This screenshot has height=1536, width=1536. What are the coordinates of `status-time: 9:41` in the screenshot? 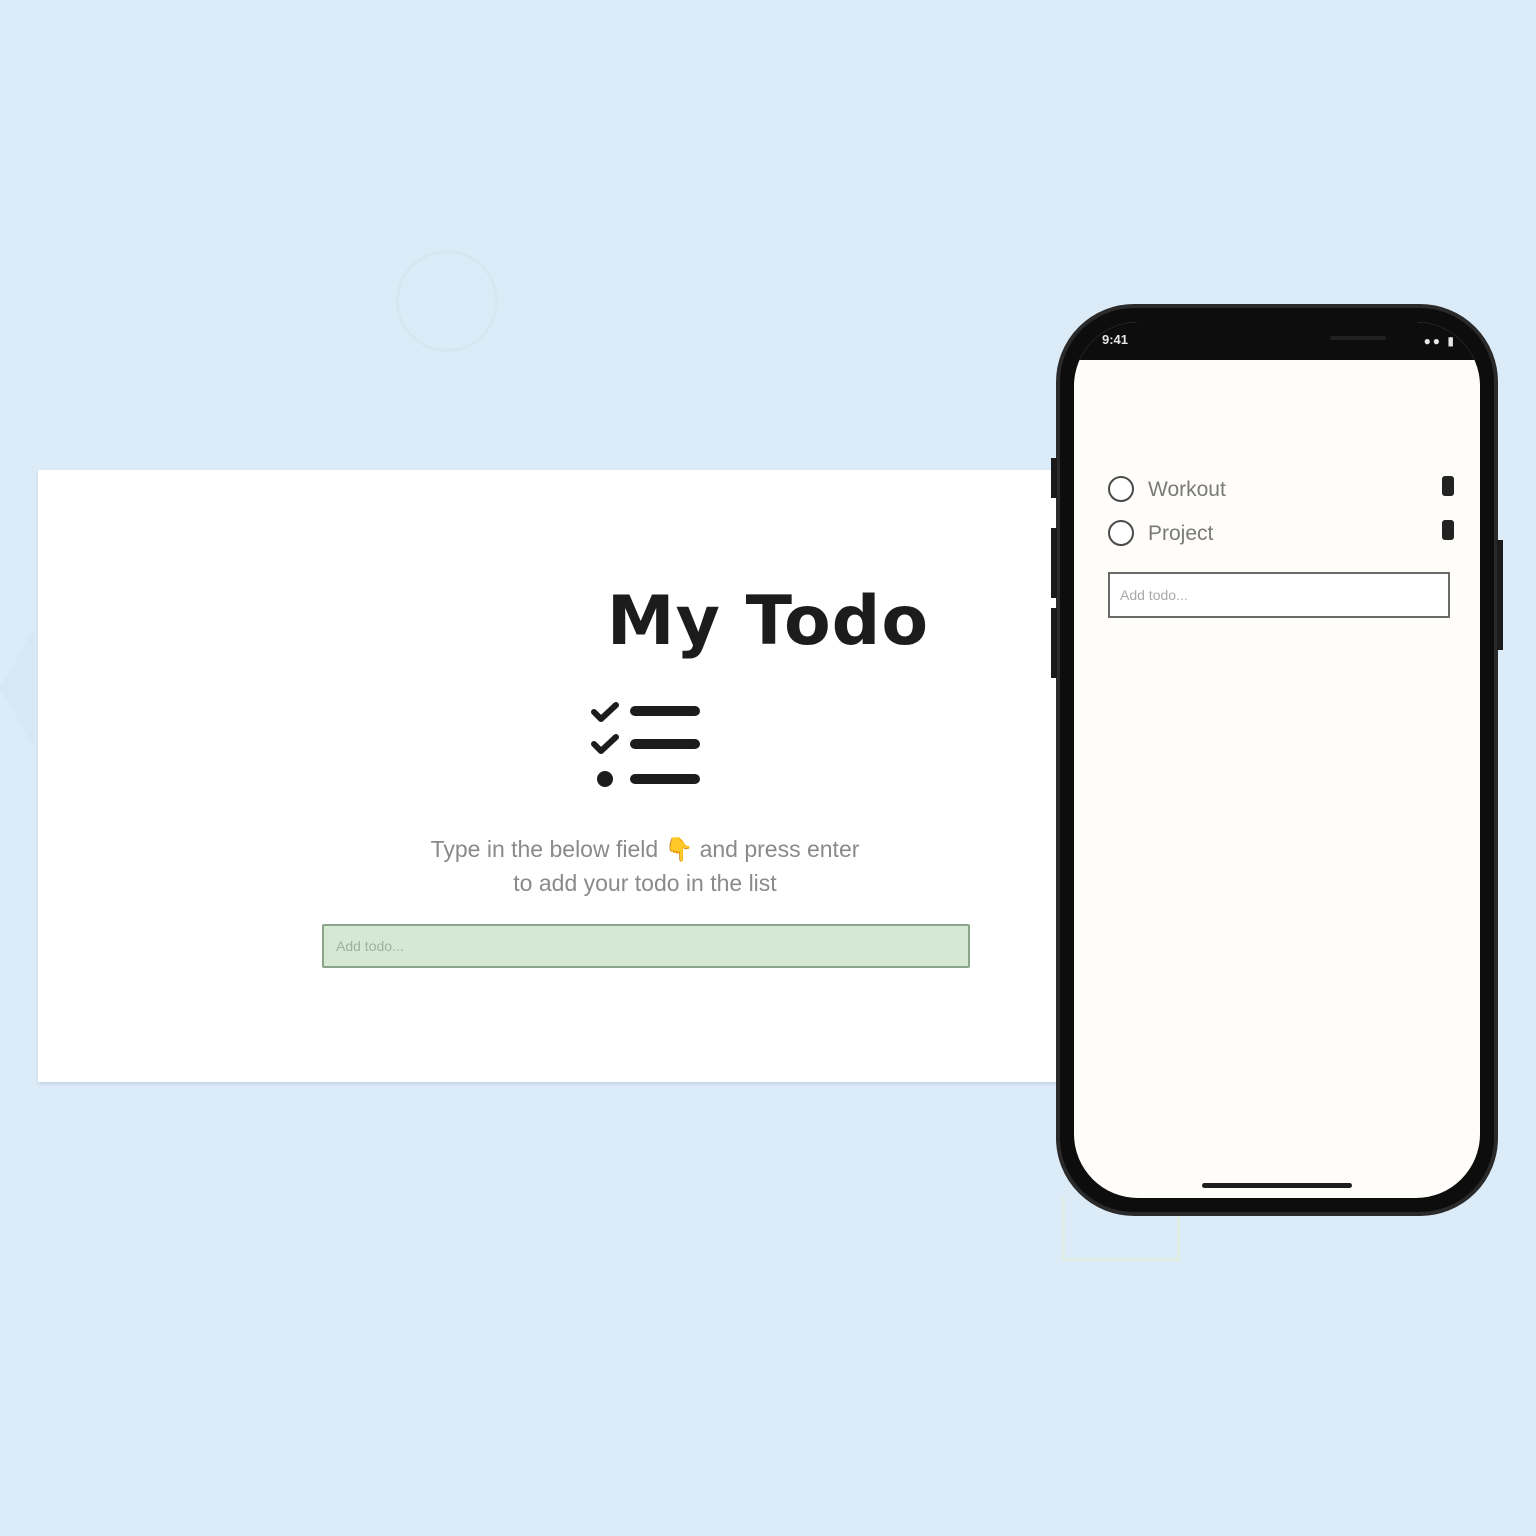 It's located at (1115, 339).